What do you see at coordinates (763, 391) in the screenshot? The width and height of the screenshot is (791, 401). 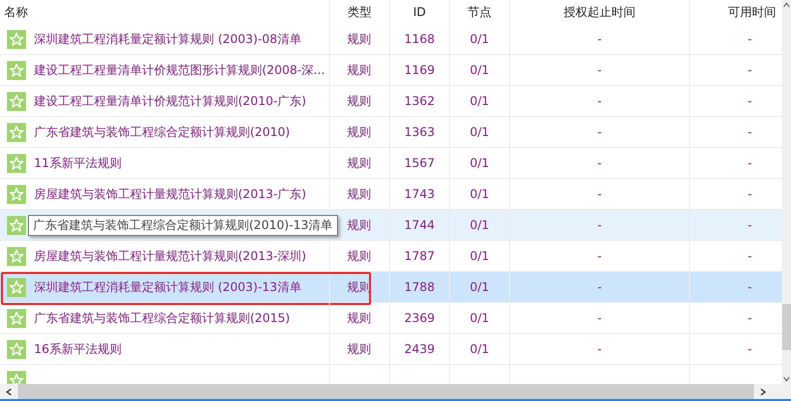 I see `scroll-right-icon` at bounding box center [763, 391].